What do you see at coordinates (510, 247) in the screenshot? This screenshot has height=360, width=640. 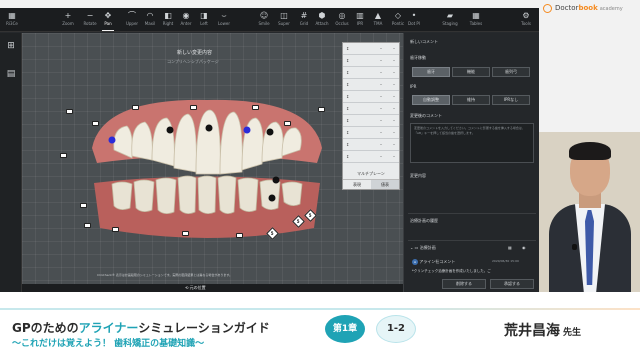 I see `table-icon: ▦` at bounding box center [510, 247].